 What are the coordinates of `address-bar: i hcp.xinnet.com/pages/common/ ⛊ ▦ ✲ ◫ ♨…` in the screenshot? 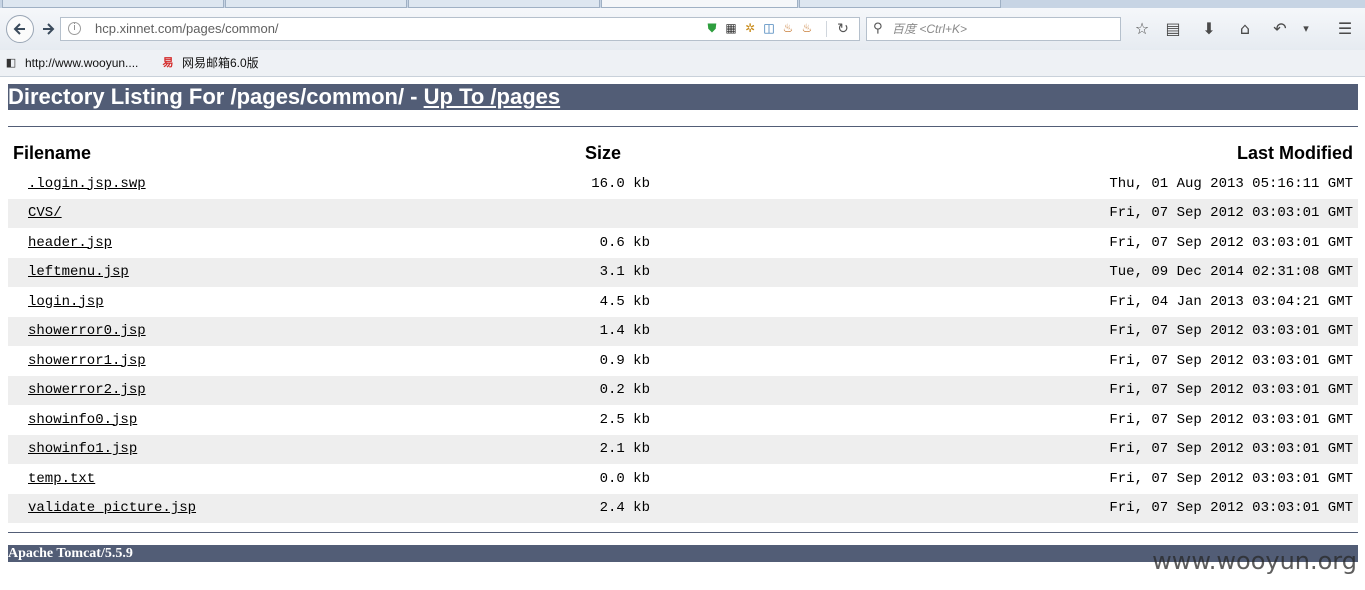 It's located at (460, 29).